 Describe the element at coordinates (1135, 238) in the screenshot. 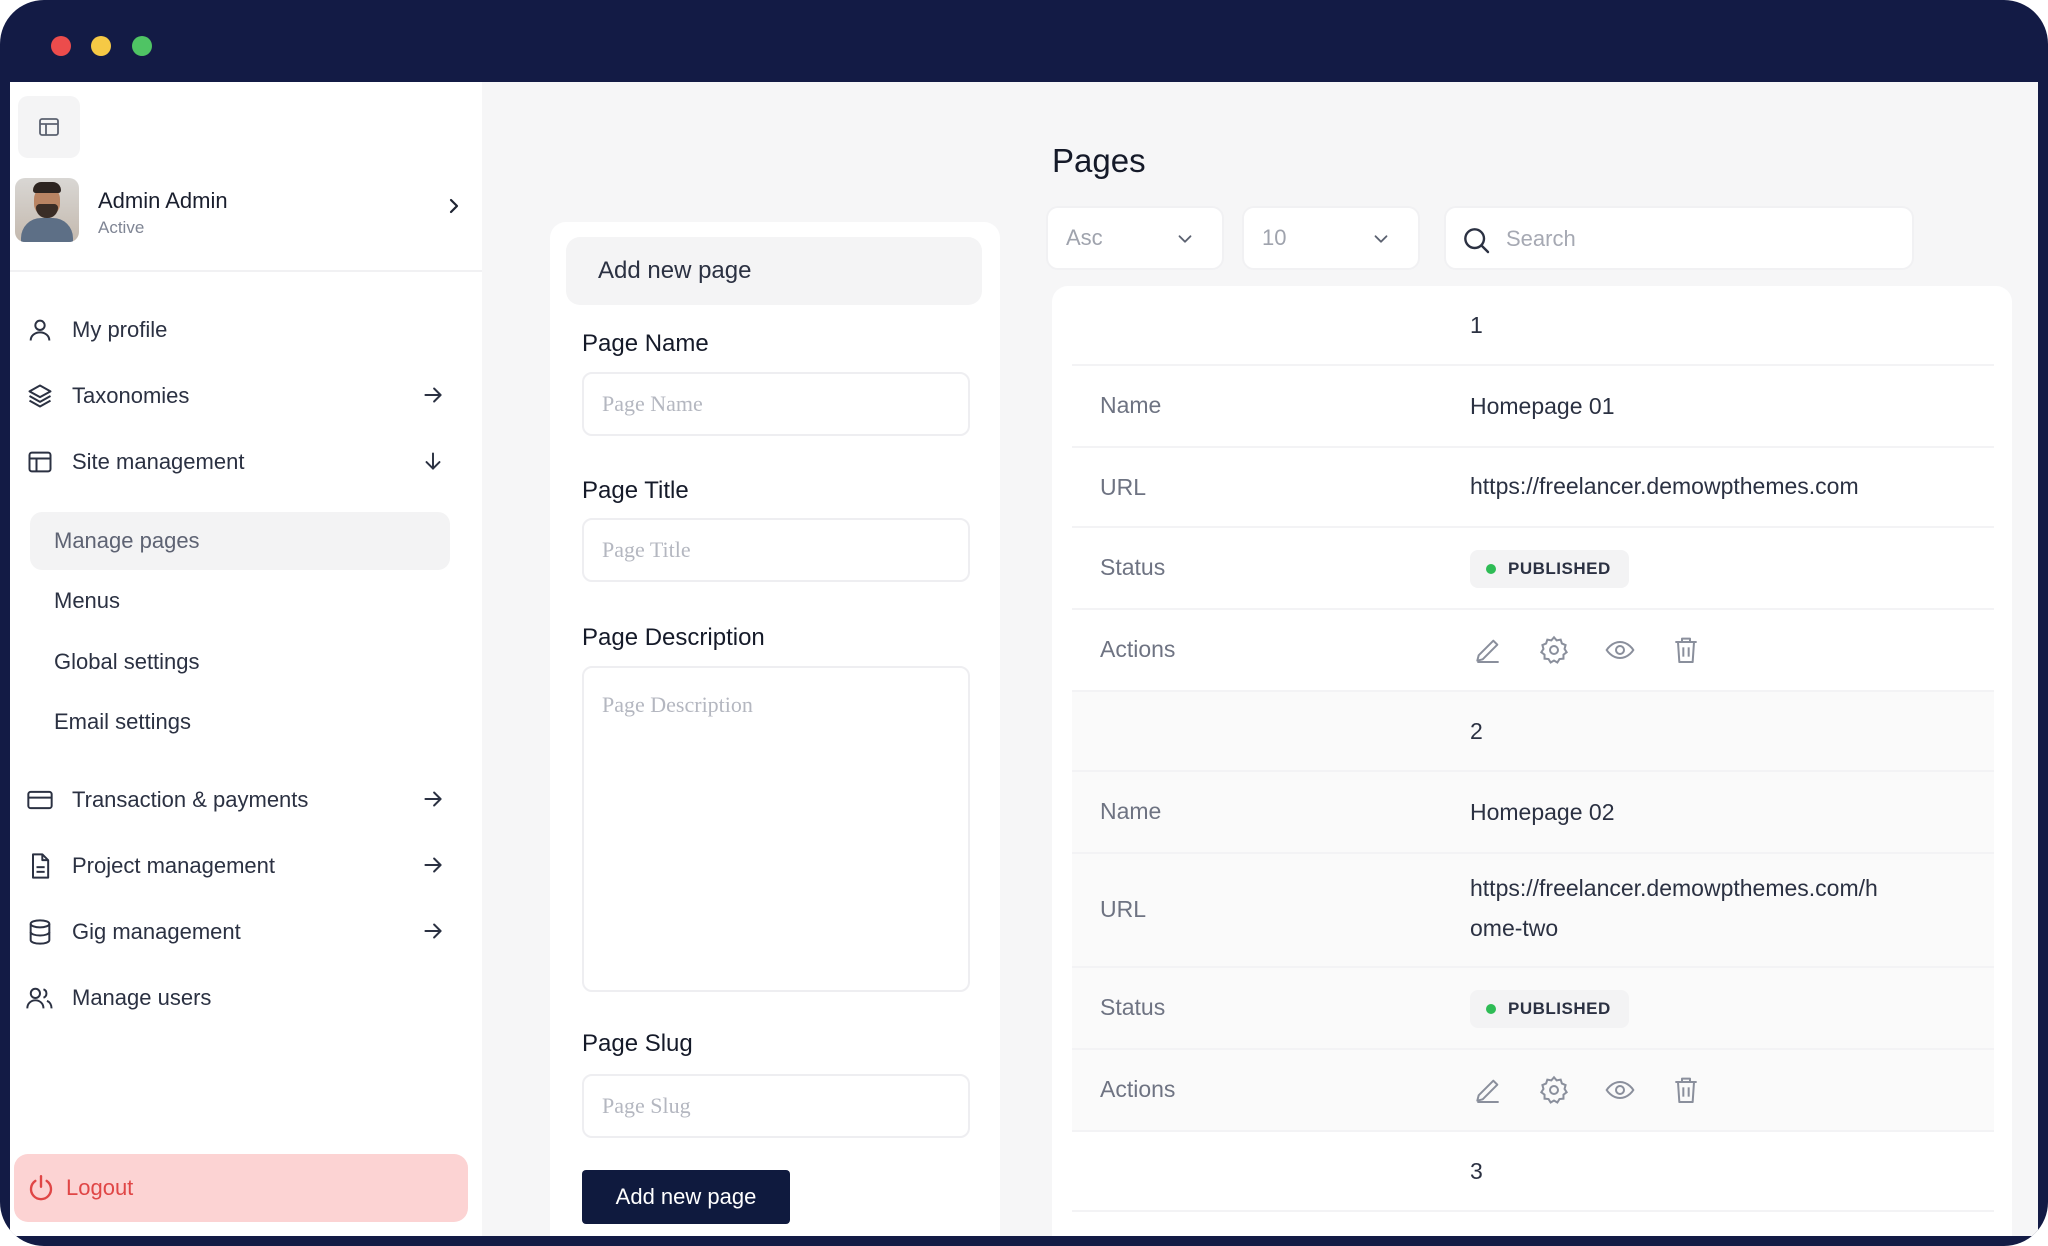

I see `sort-order-select: Asc` at that location.